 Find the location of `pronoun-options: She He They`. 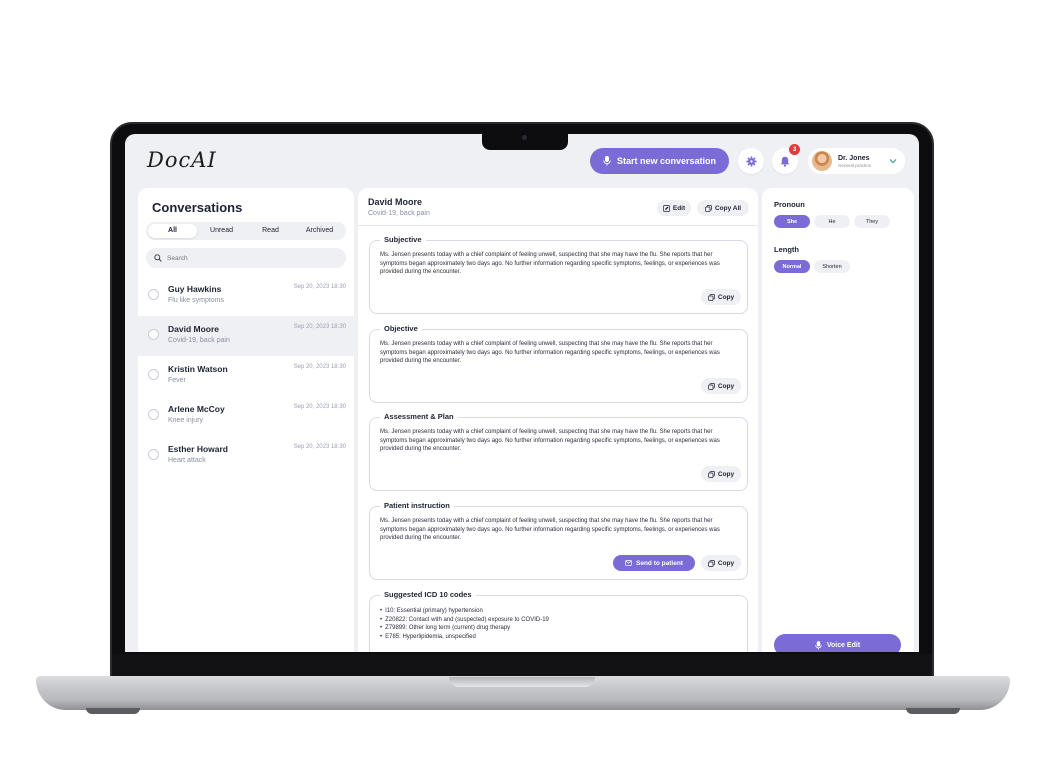

pronoun-options: She He They is located at coordinates (832, 221).